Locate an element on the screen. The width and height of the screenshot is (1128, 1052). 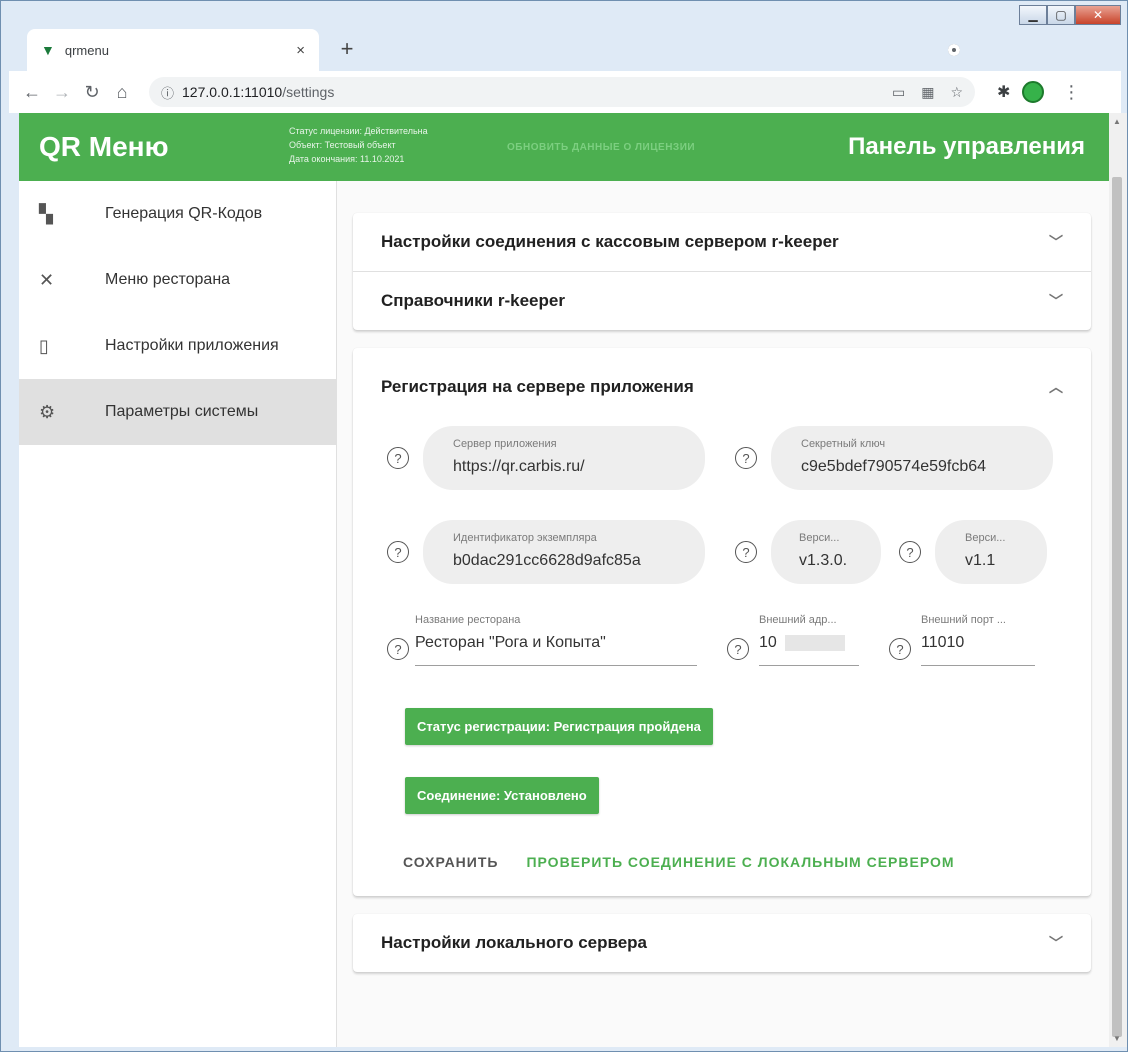
url-host: 127.0.0.1:11010 is located at coordinates (232, 92).